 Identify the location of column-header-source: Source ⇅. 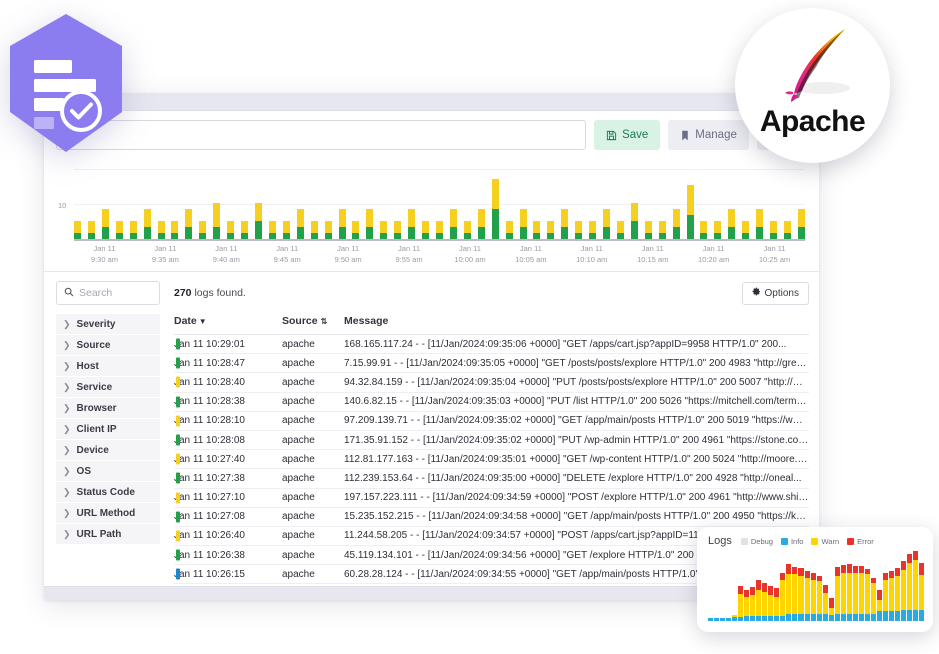
(313, 325).